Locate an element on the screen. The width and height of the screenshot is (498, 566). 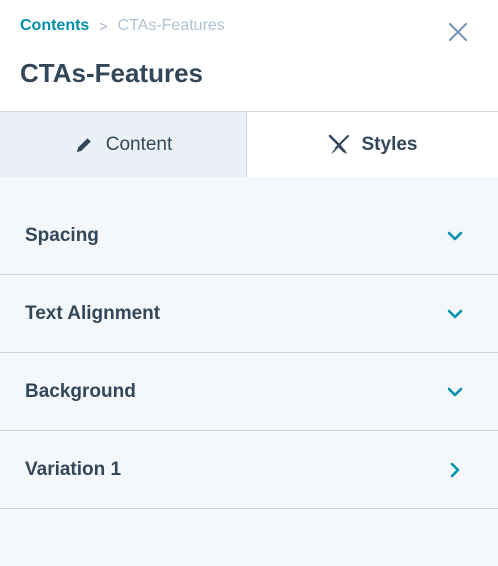
tab-bar: Content Styles is located at coordinates (249, 144).